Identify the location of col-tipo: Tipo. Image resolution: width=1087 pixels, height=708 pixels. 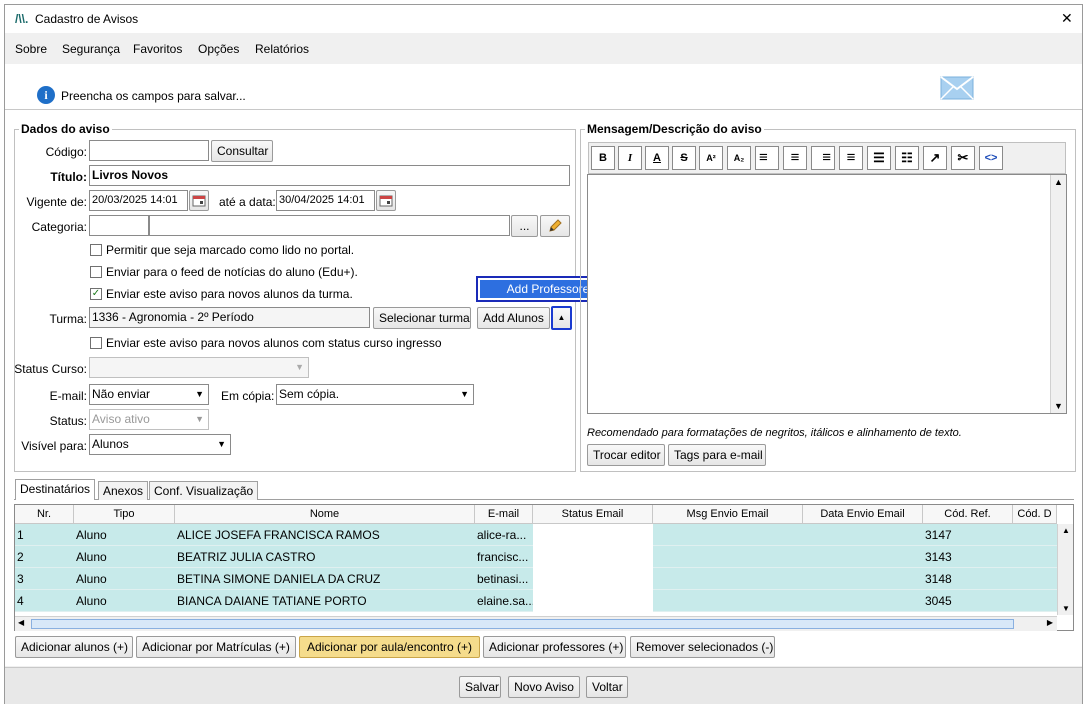
(124, 514).